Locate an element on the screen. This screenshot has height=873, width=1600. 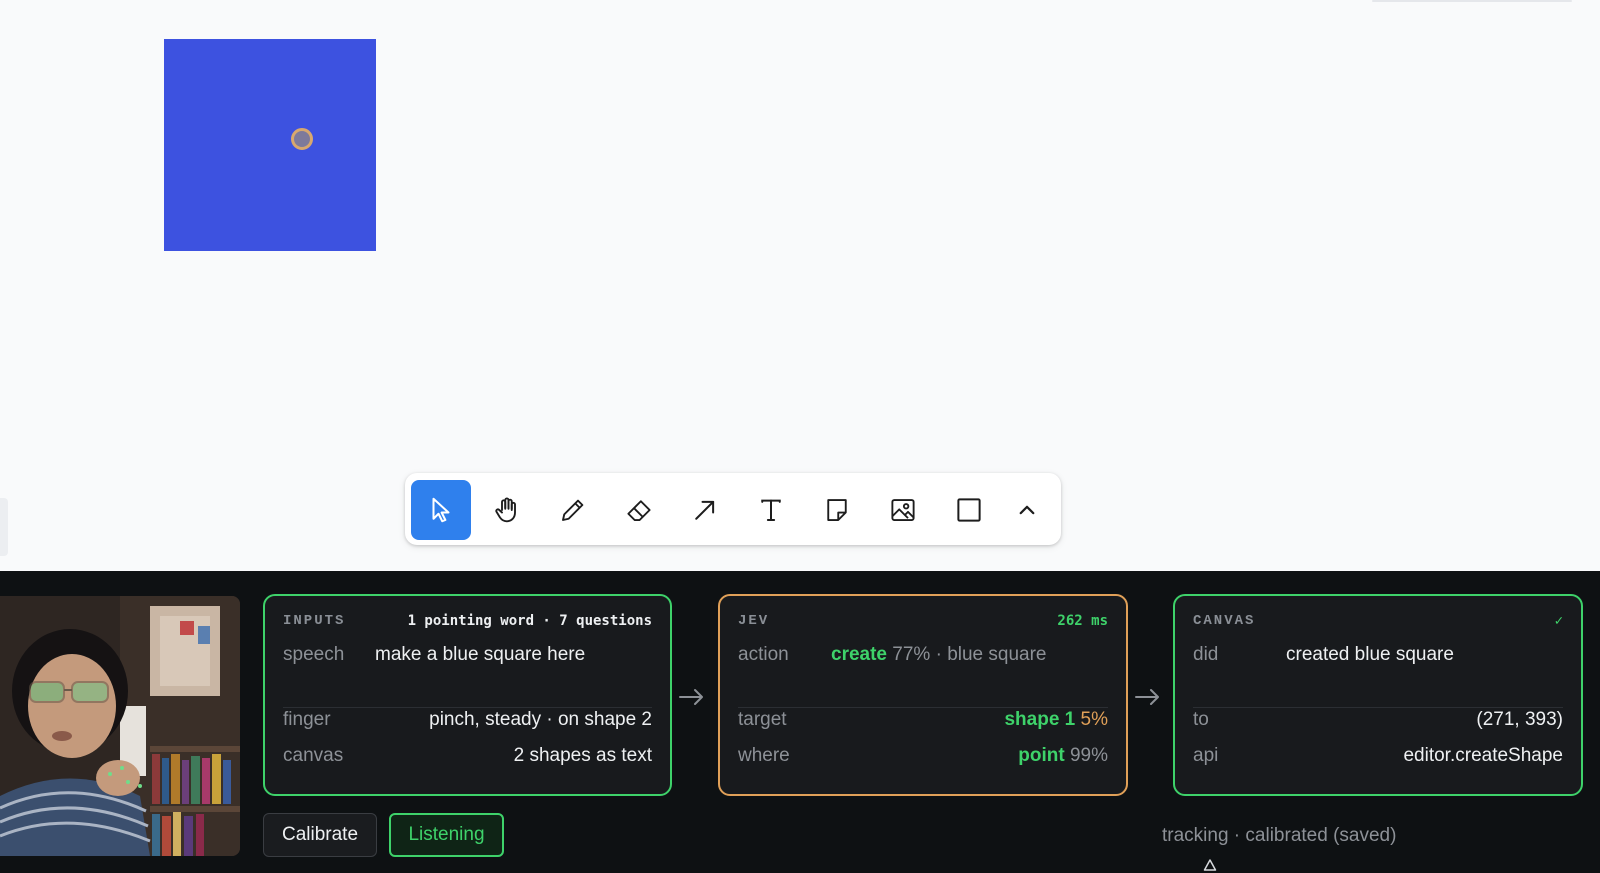
action-label: action is located at coordinates (763, 654).